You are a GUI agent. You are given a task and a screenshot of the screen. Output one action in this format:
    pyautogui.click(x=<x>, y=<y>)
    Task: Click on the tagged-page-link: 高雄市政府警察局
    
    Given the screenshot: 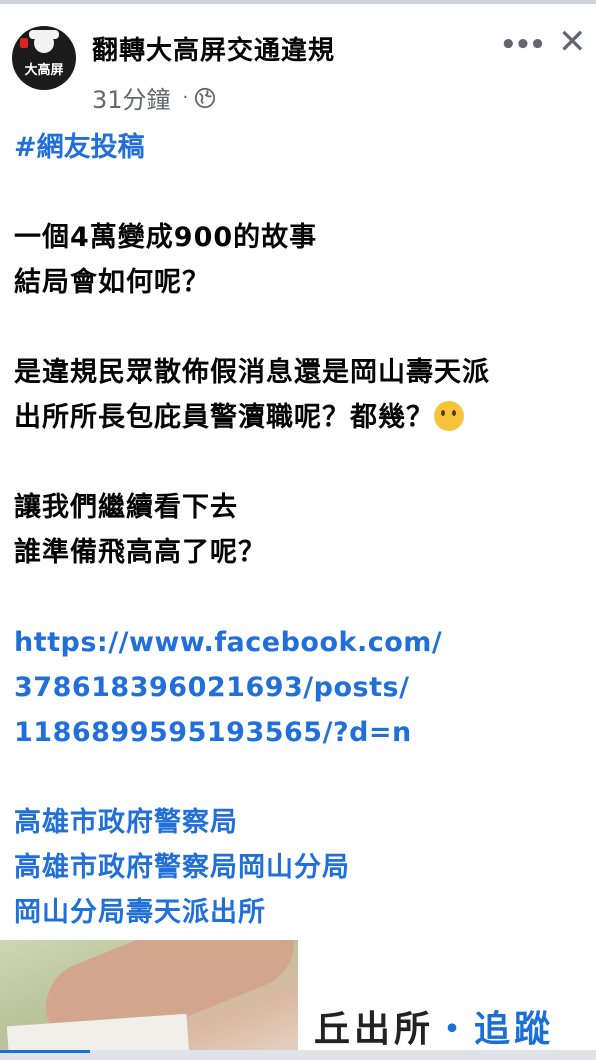 What is the action you would take?
    pyautogui.click(x=299, y=822)
    